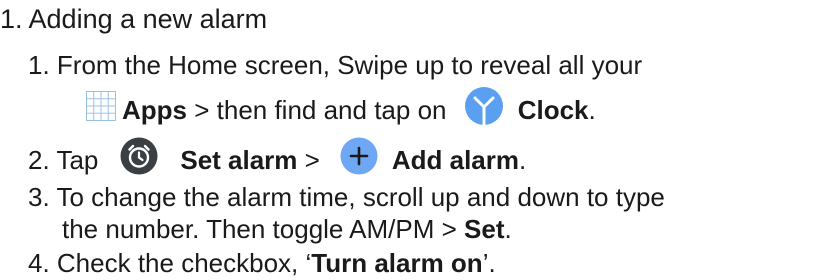  Describe the element at coordinates (359, 160) in the screenshot. I see `add-plus-icon` at that location.